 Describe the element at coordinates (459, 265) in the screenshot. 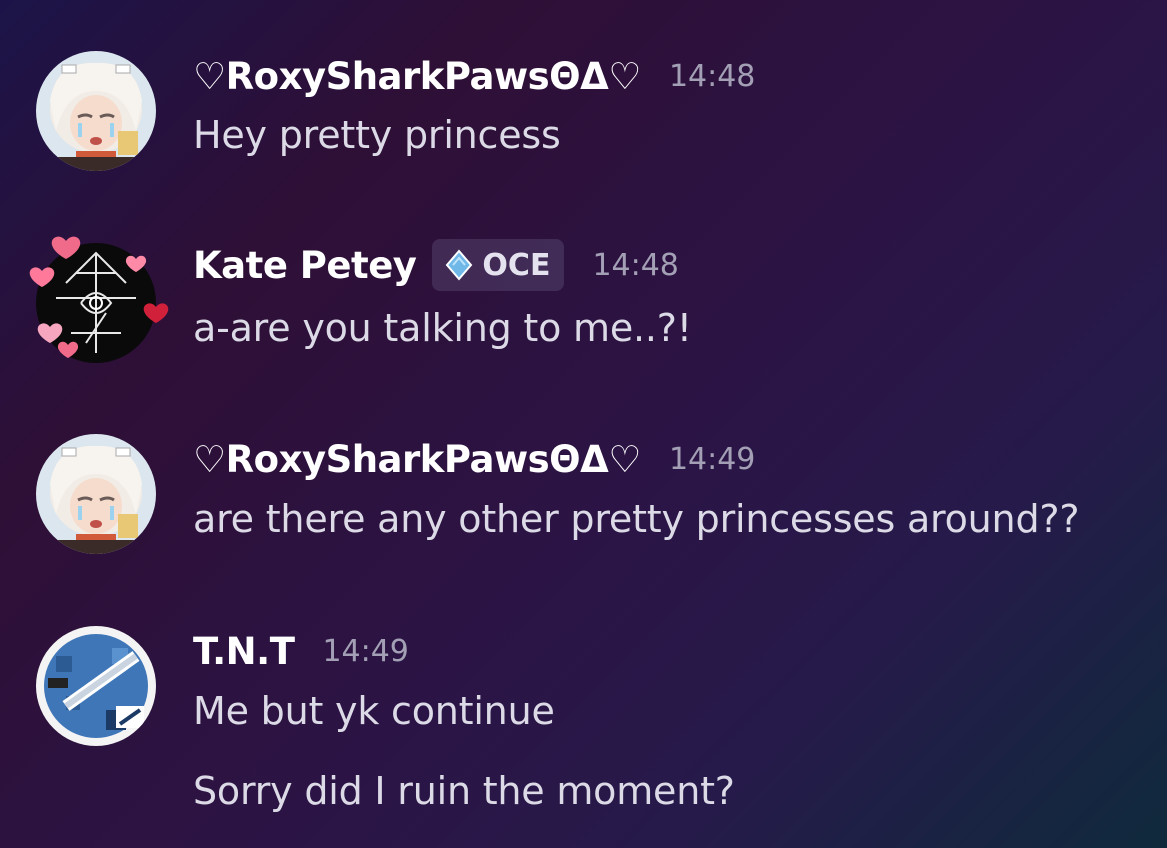

I see `water-drop-icon` at that location.